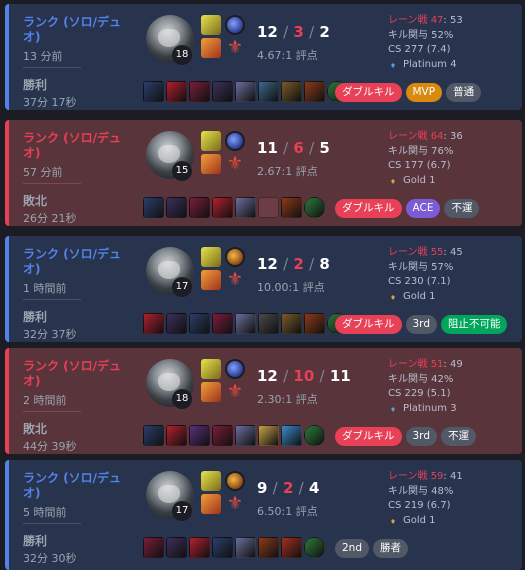 This screenshot has width=525, height=570. I want to click on cs-count: CS 230 (7.1), so click(419, 281).